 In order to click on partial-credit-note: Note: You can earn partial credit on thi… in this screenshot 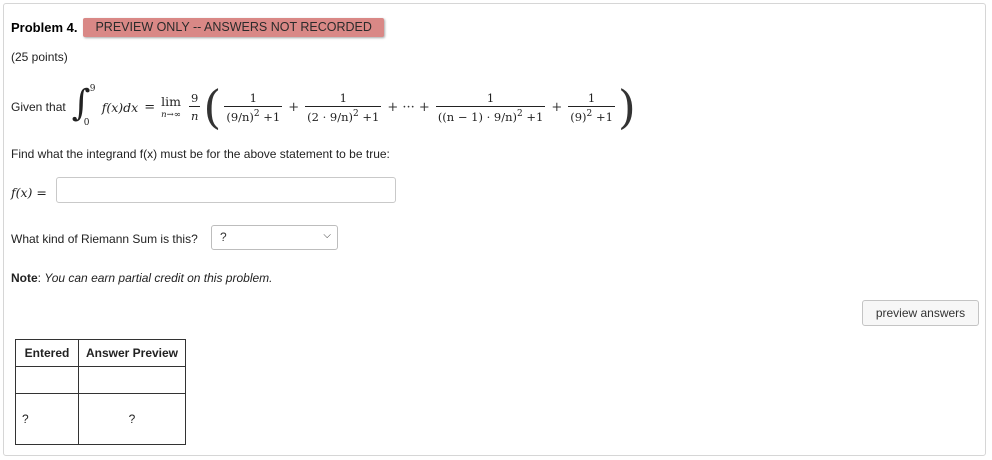, I will do `click(142, 278)`.